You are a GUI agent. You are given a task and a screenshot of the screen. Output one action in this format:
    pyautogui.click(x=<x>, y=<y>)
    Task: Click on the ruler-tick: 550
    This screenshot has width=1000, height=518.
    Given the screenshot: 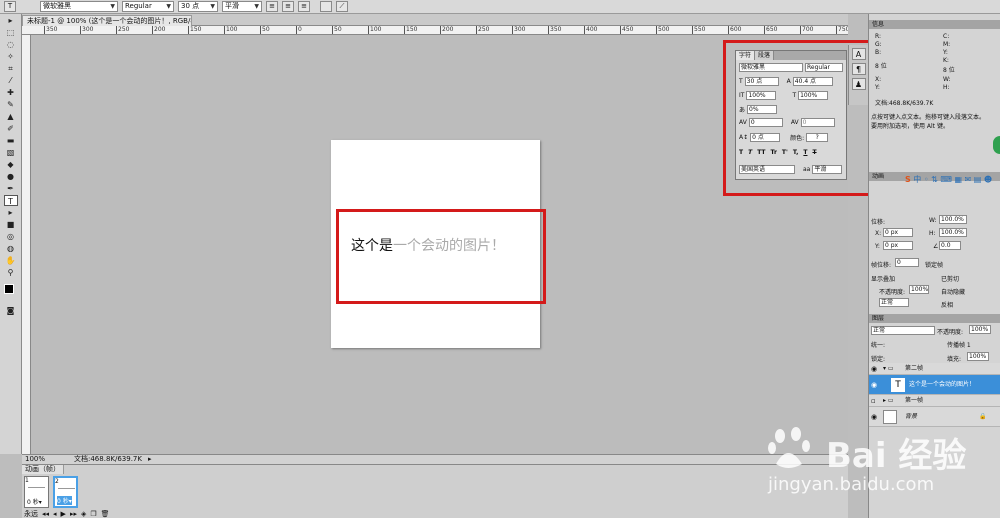 What is the action you would take?
    pyautogui.click(x=699, y=30)
    